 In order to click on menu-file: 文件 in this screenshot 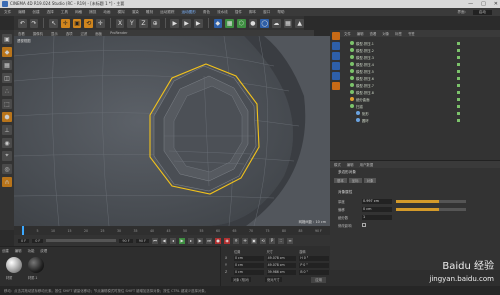, I will do `click(7, 12)`.